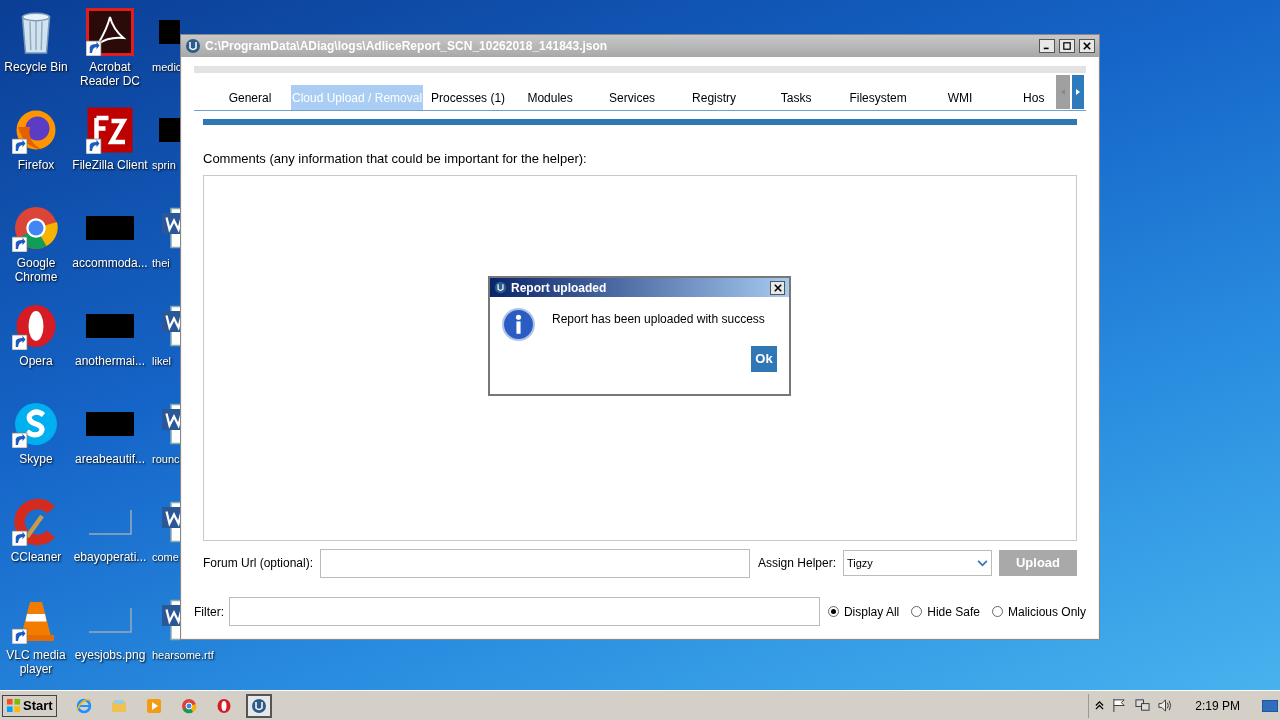  Describe the element at coordinates (1038, 611) in the screenshot. I see `filter-radio: Malicious Only` at that location.